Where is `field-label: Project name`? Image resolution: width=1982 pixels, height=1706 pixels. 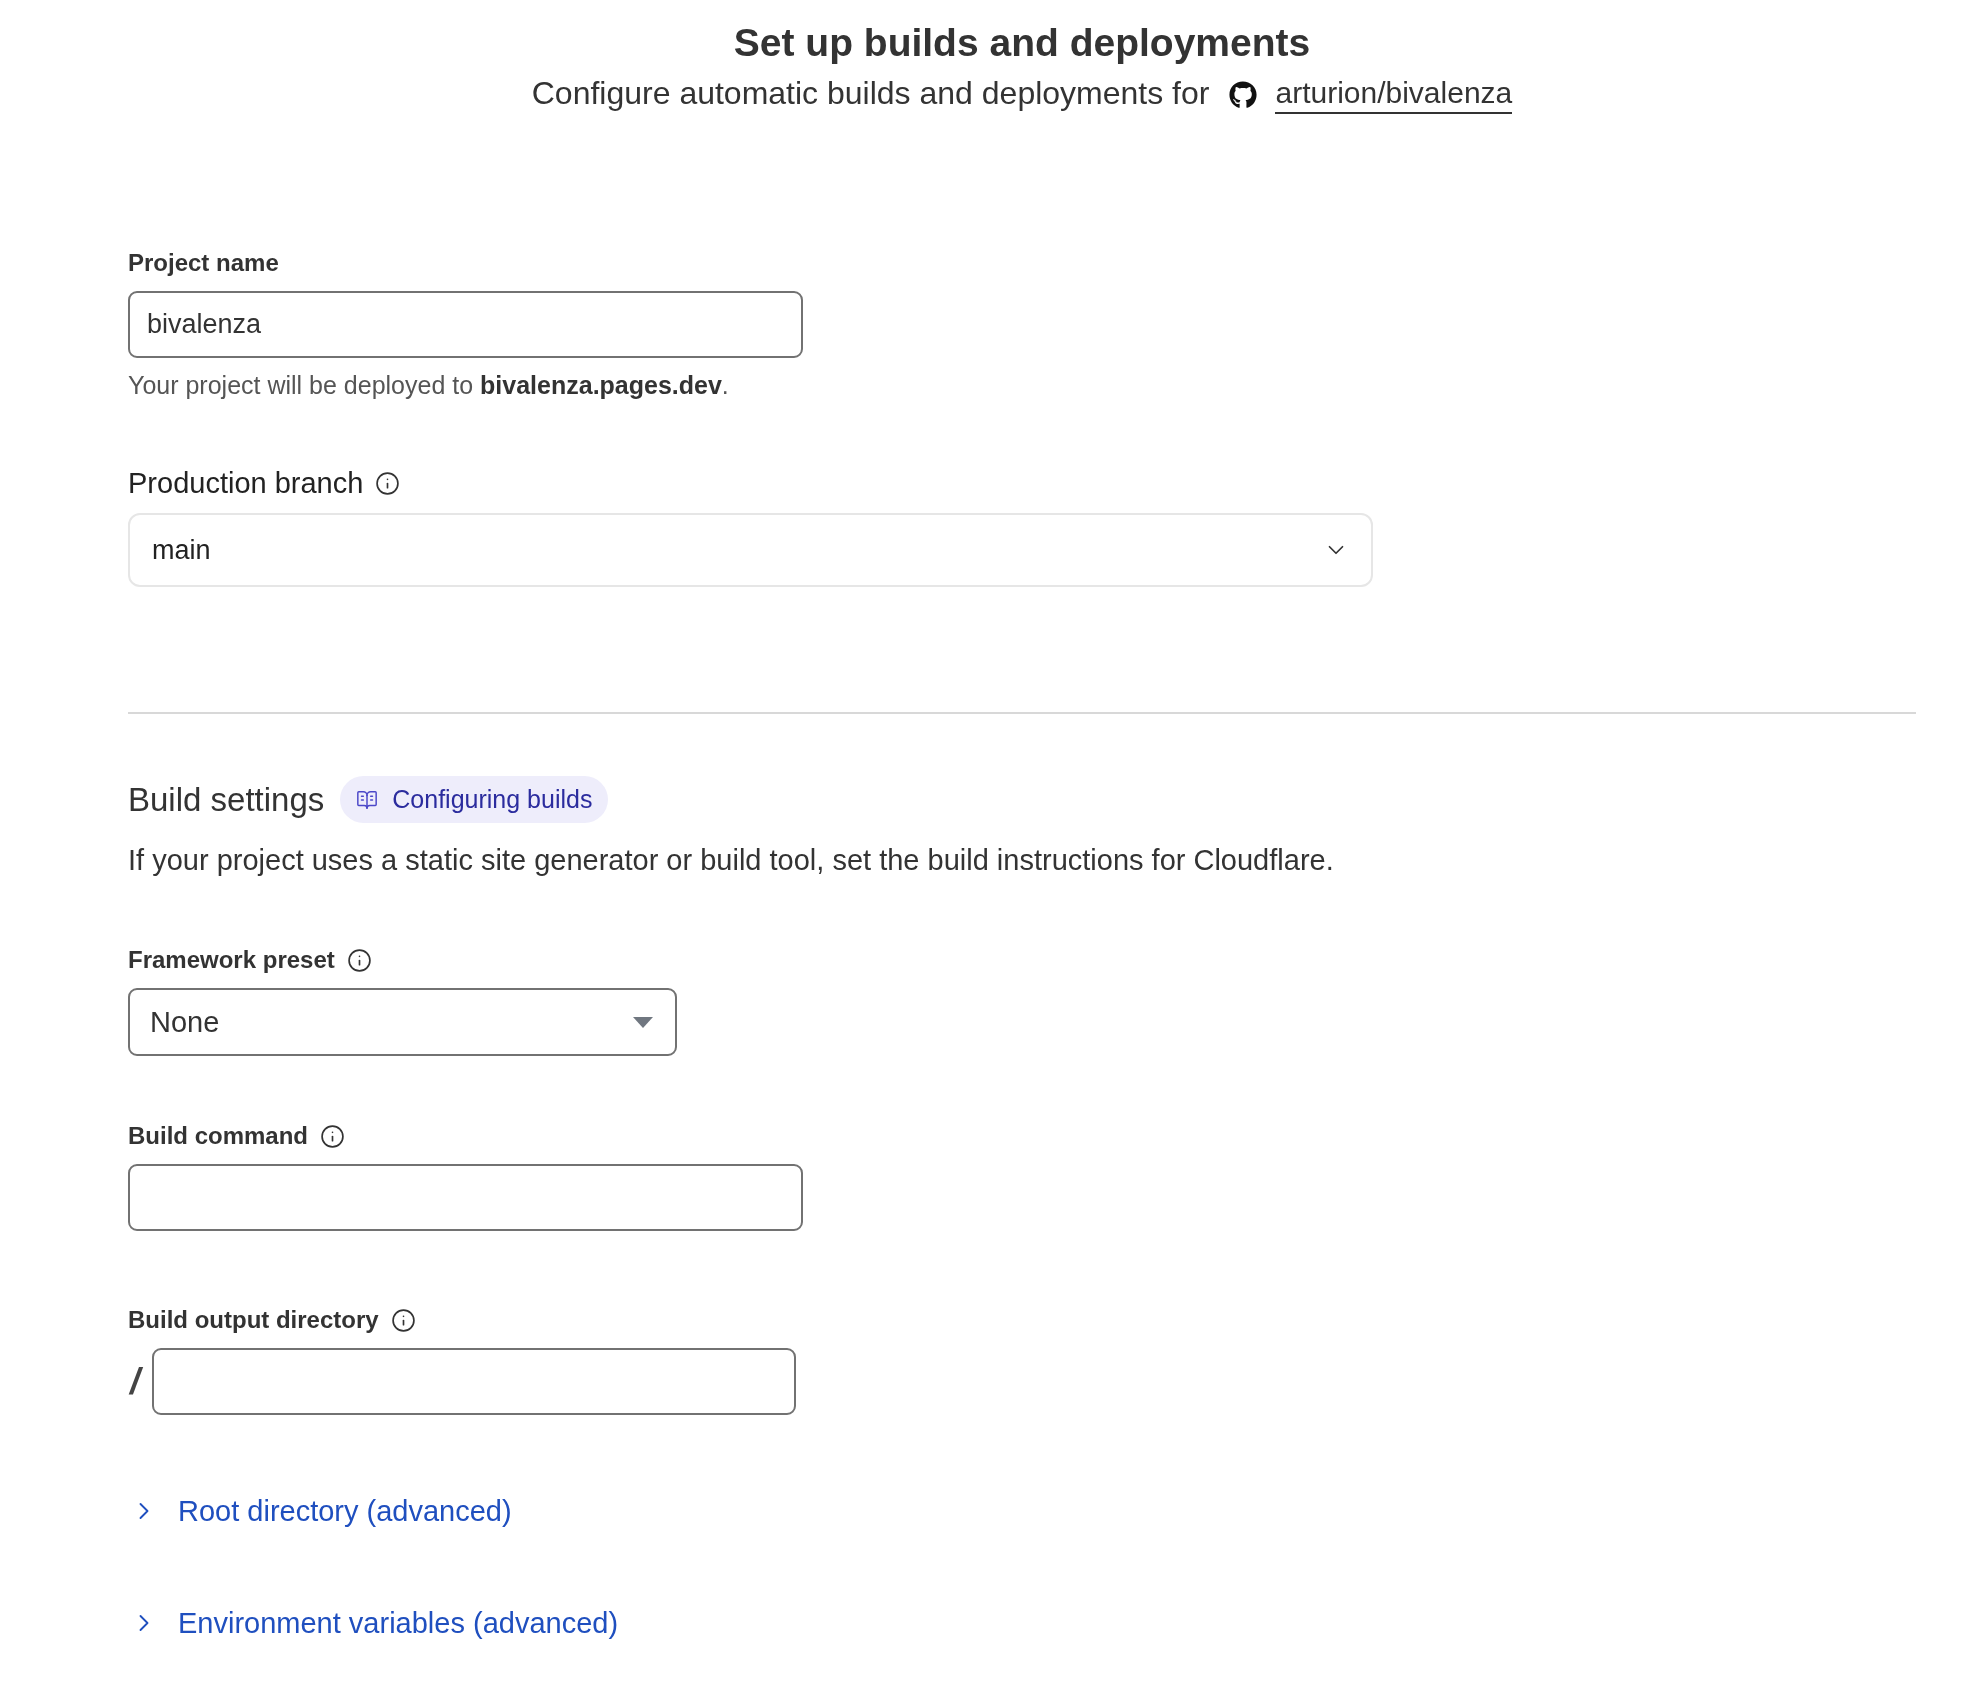 field-label: Project name is located at coordinates (203, 263).